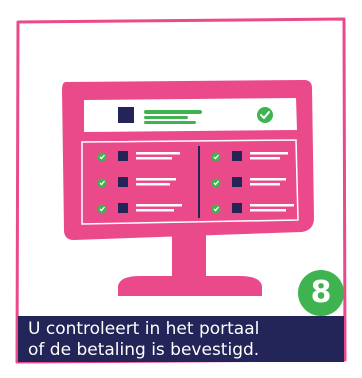 Image resolution: width=362 pixels, height=378 pixels. What do you see at coordinates (321, 293) in the screenshot?
I see `step-number-badge: 8` at bounding box center [321, 293].